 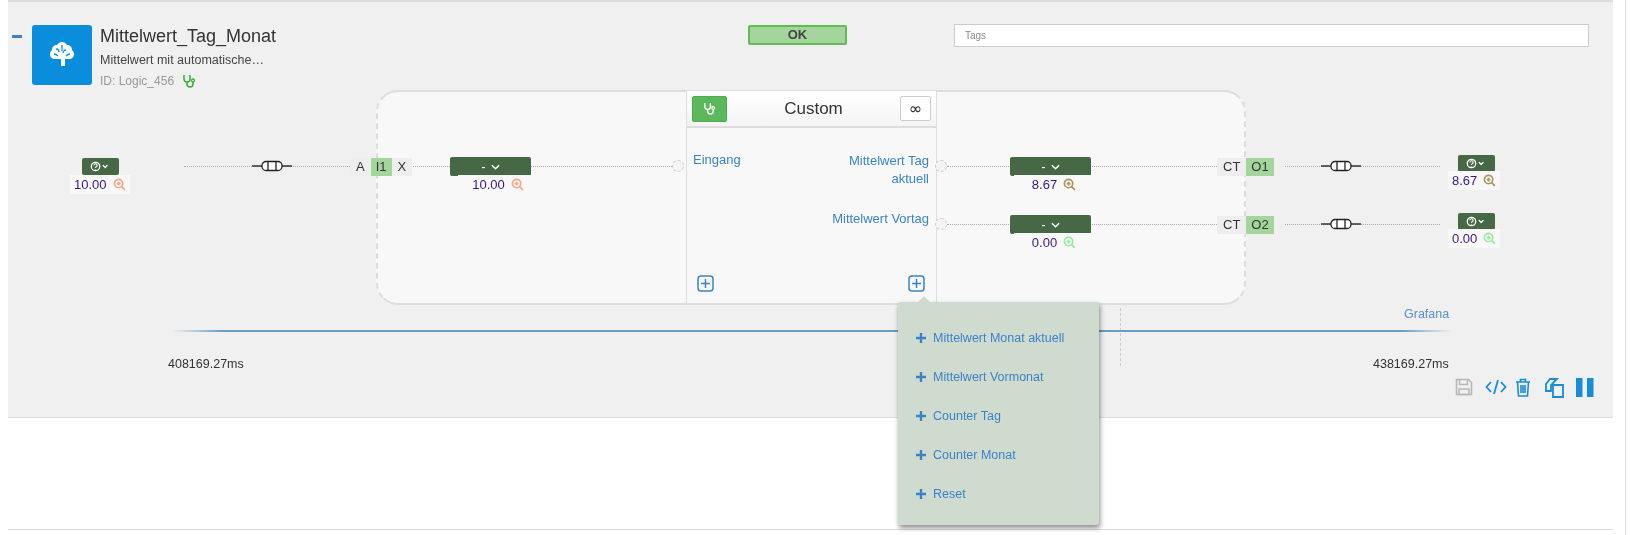 What do you see at coordinates (206, 364) in the screenshot?
I see `start-time: 408169.27ms` at bounding box center [206, 364].